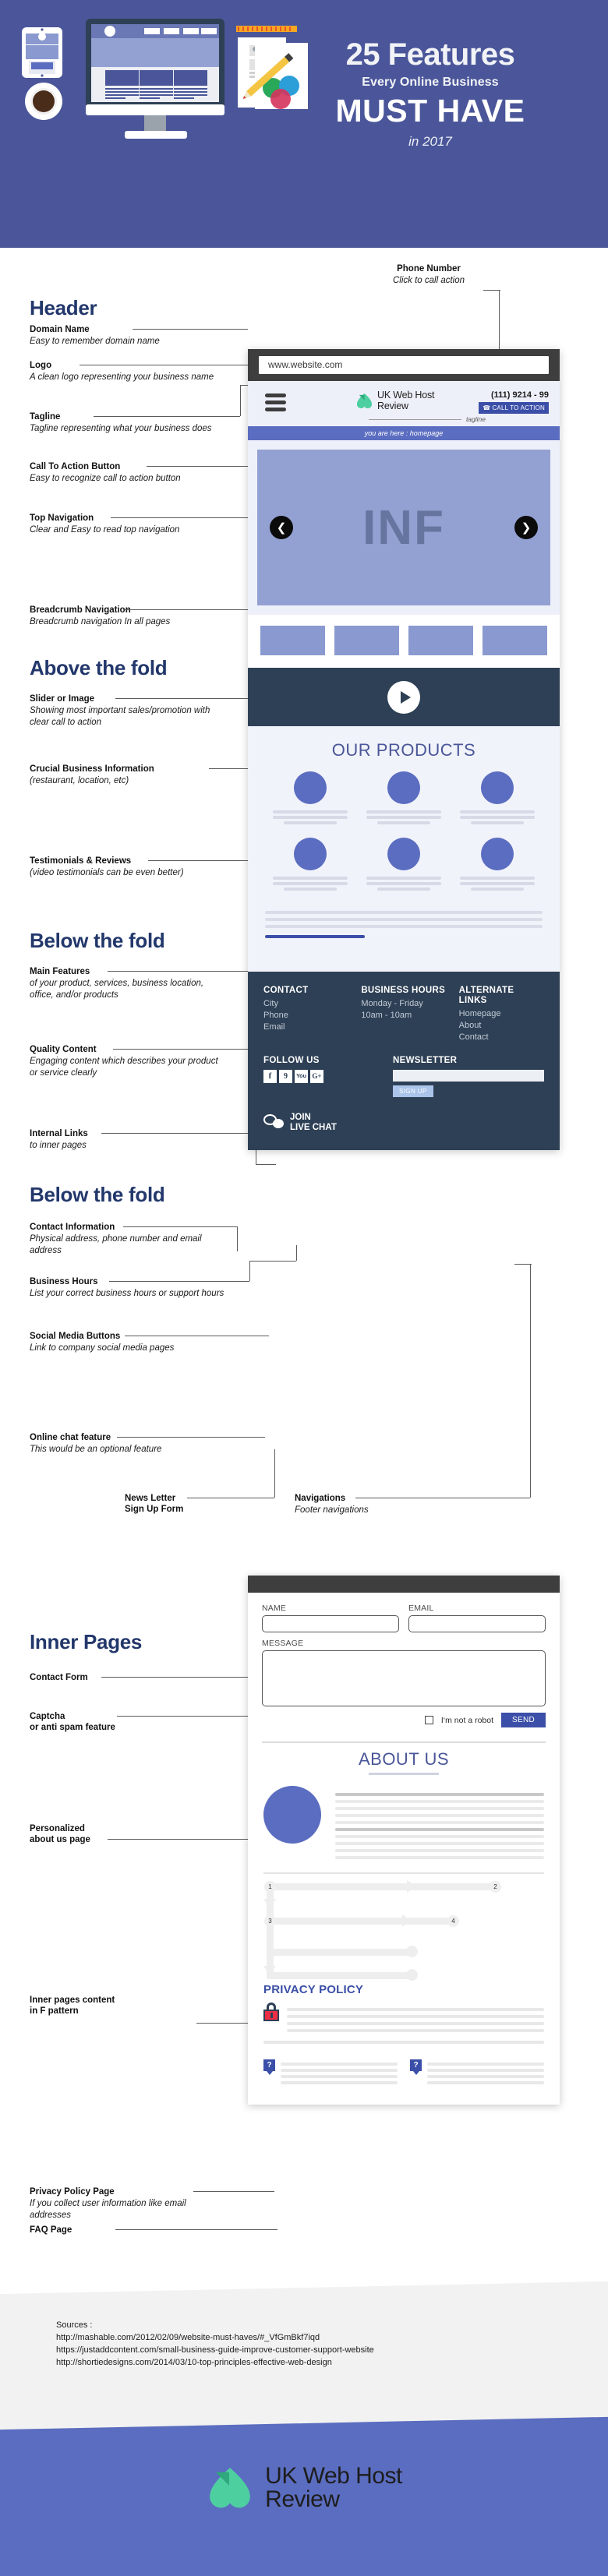 Image resolution: width=608 pixels, height=2576 pixels. I want to click on contact-form-top-row: NAME EMAIL, so click(404, 1618).